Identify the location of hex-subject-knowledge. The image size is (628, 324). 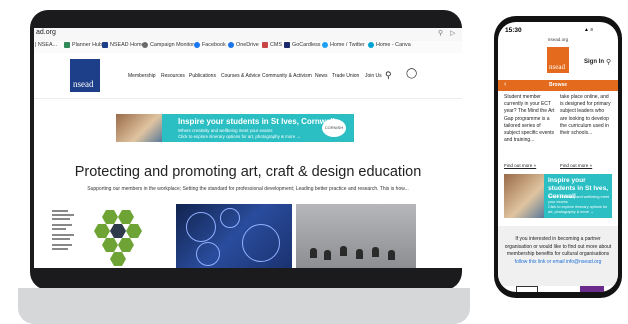
(110, 245).